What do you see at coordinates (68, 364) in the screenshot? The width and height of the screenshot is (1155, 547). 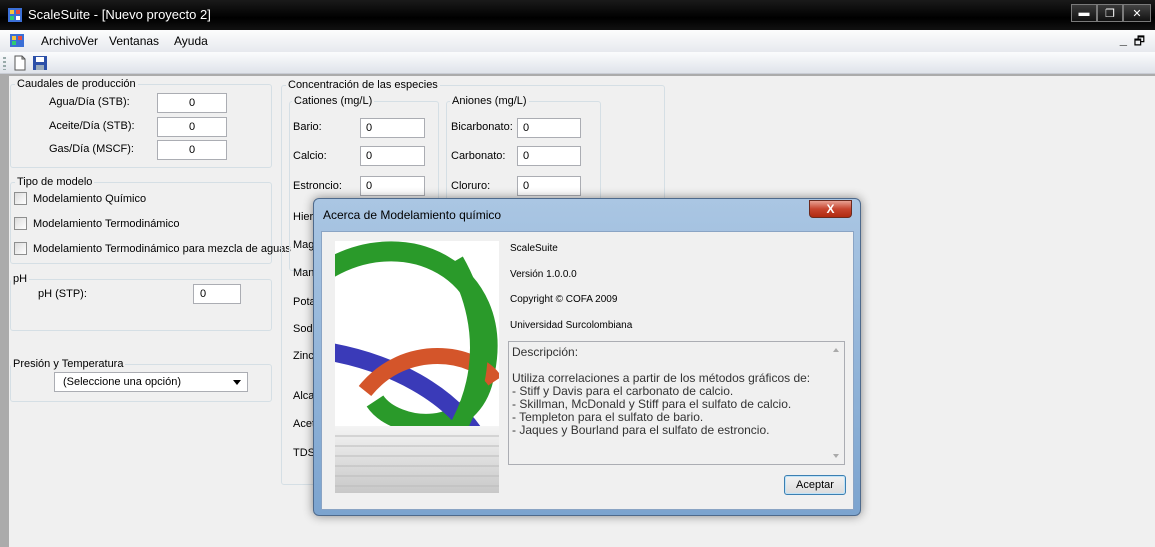 I see `presion-title: Presión y Temperatura` at bounding box center [68, 364].